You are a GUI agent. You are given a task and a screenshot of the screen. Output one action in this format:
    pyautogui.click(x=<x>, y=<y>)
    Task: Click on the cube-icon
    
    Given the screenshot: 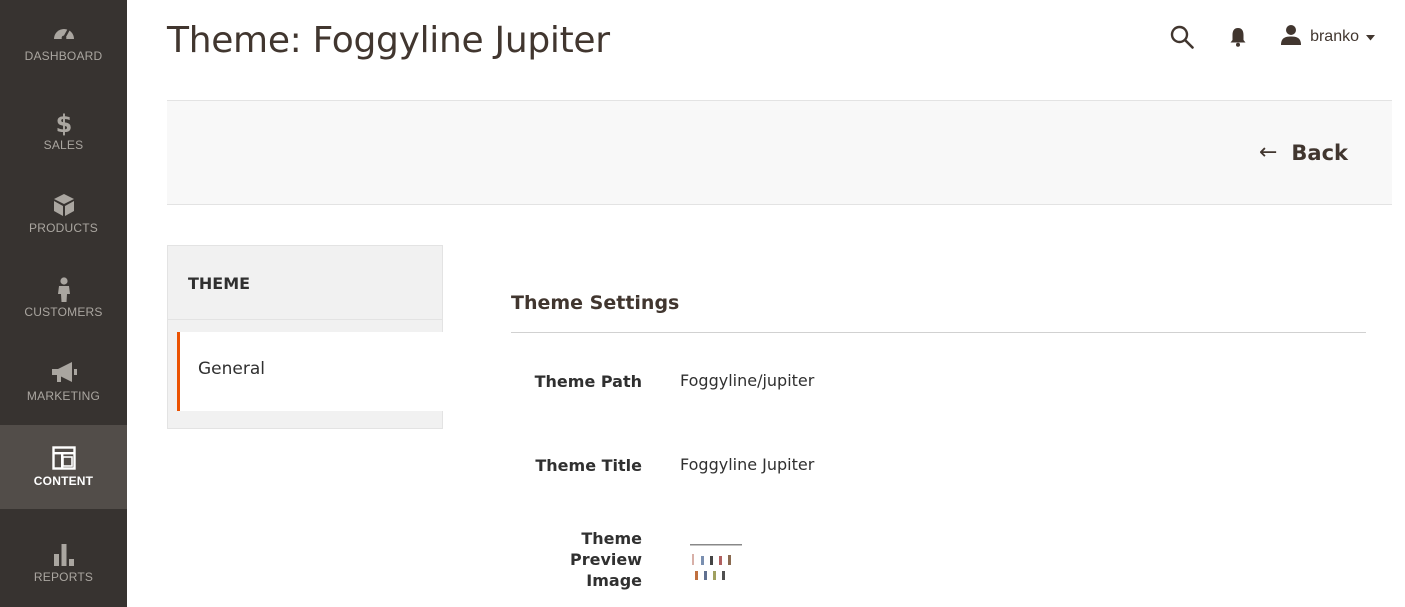 What is the action you would take?
    pyautogui.click(x=64, y=205)
    